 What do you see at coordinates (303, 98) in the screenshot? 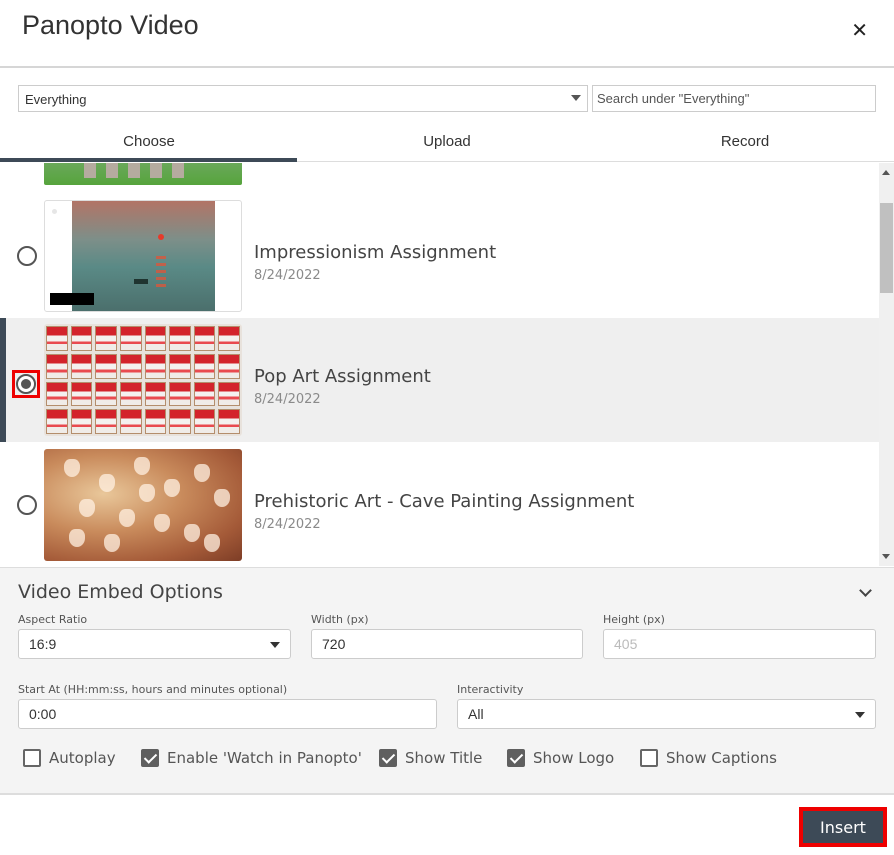
I see `folder-select: Everything` at bounding box center [303, 98].